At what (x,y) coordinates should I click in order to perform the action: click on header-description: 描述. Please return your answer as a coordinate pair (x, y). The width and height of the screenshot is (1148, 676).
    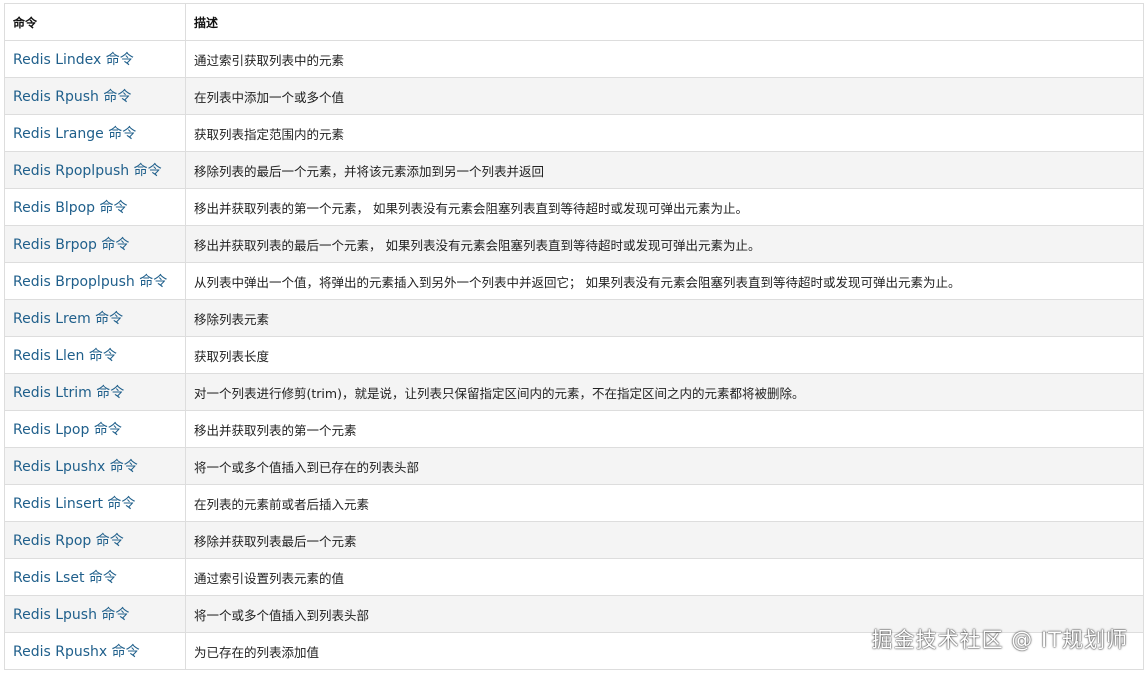
    Looking at the image, I should click on (664, 22).